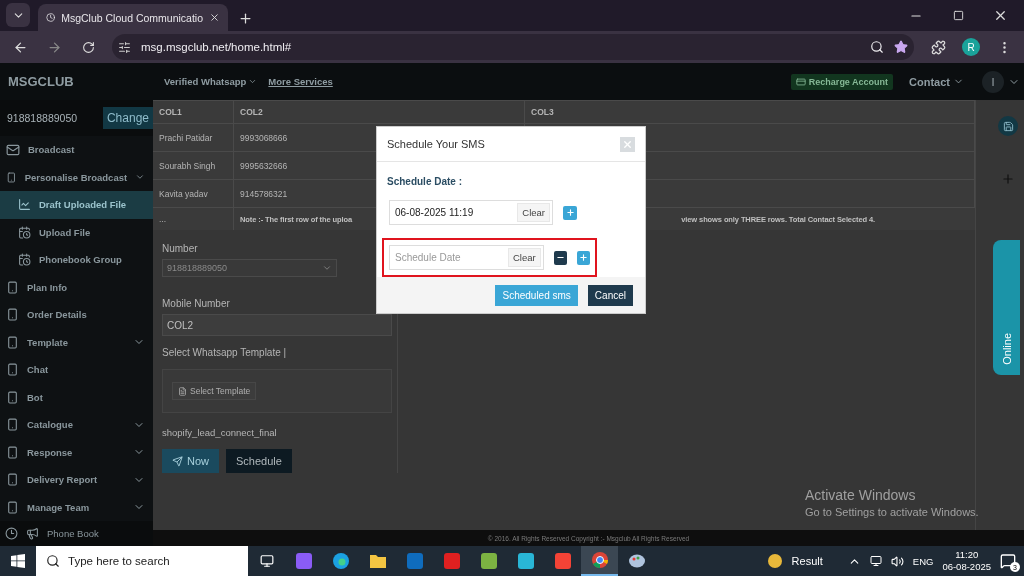  What do you see at coordinates (875, 561) in the screenshot?
I see `network-icon` at bounding box center [875, 561].